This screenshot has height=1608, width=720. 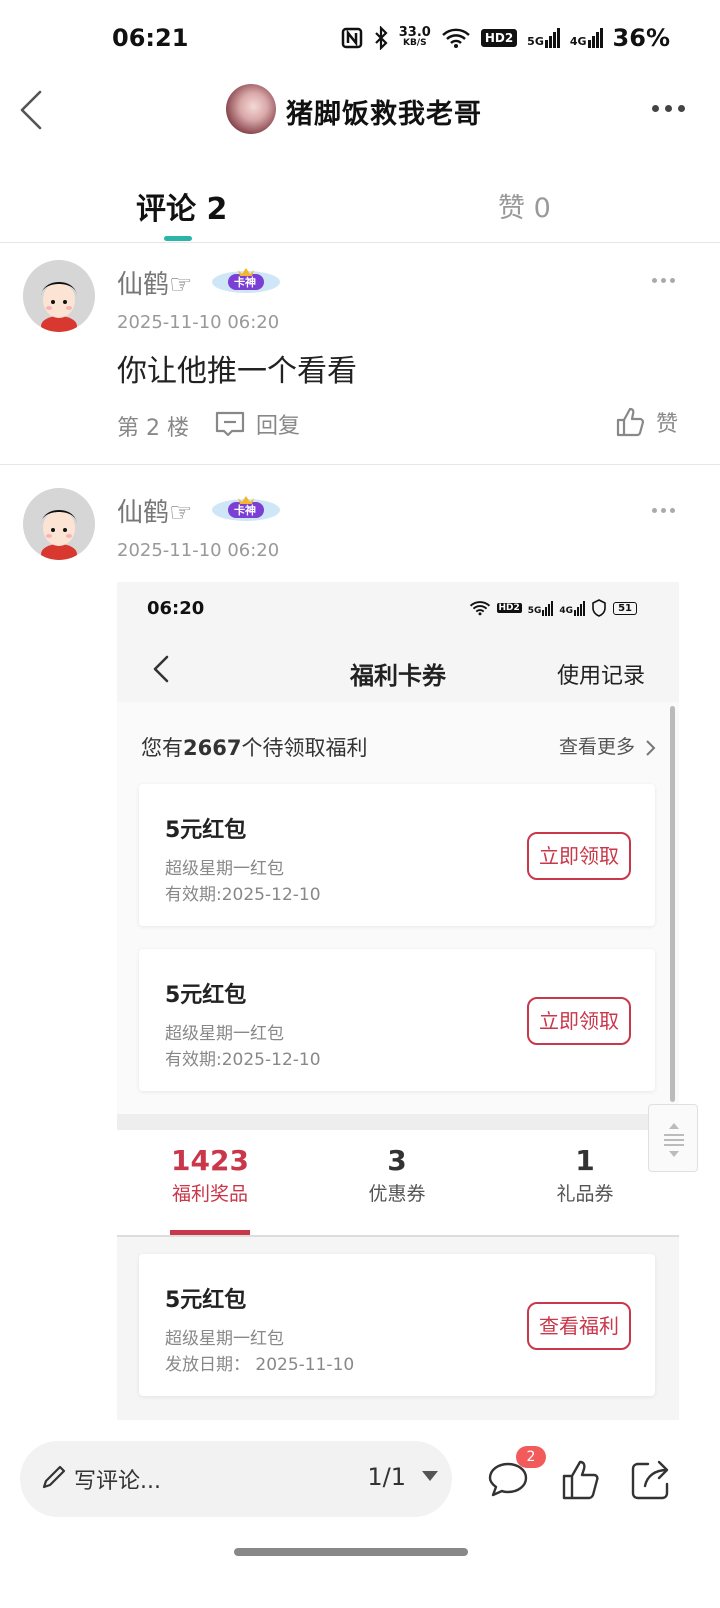 I want to click on battery-level: 36%, so click(x=641, y=38).